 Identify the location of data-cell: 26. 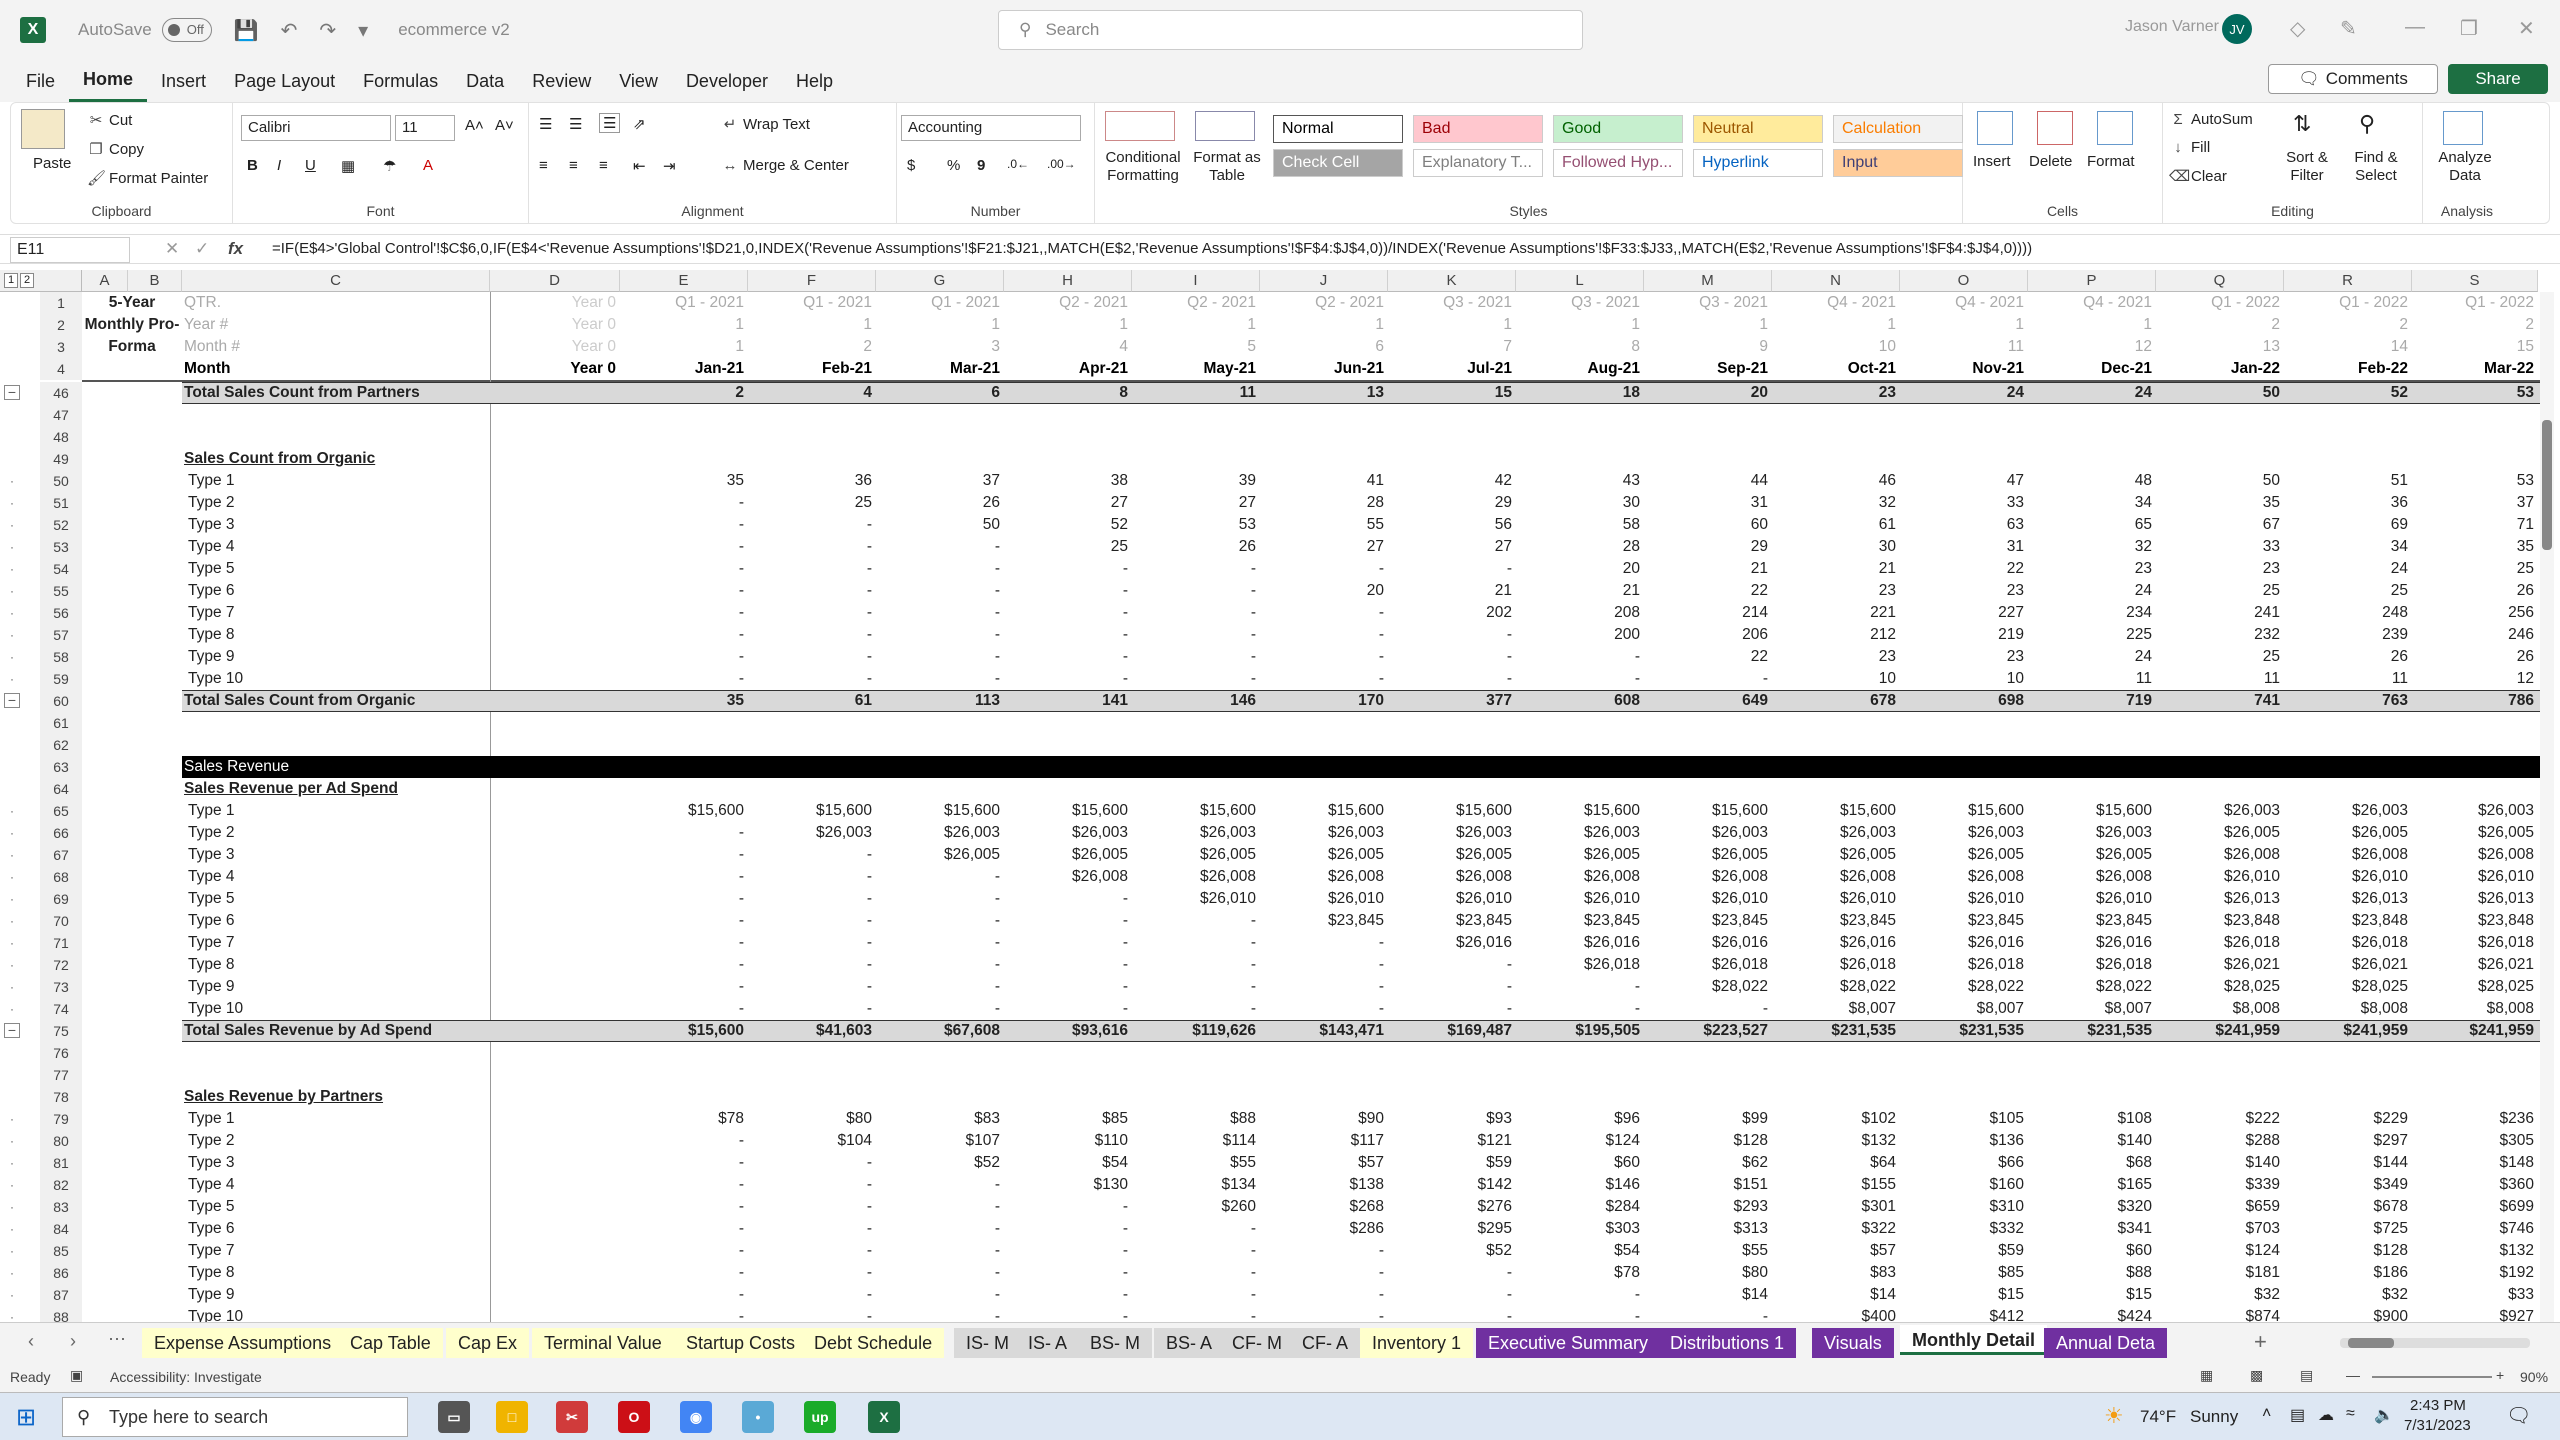
(1194, 547).